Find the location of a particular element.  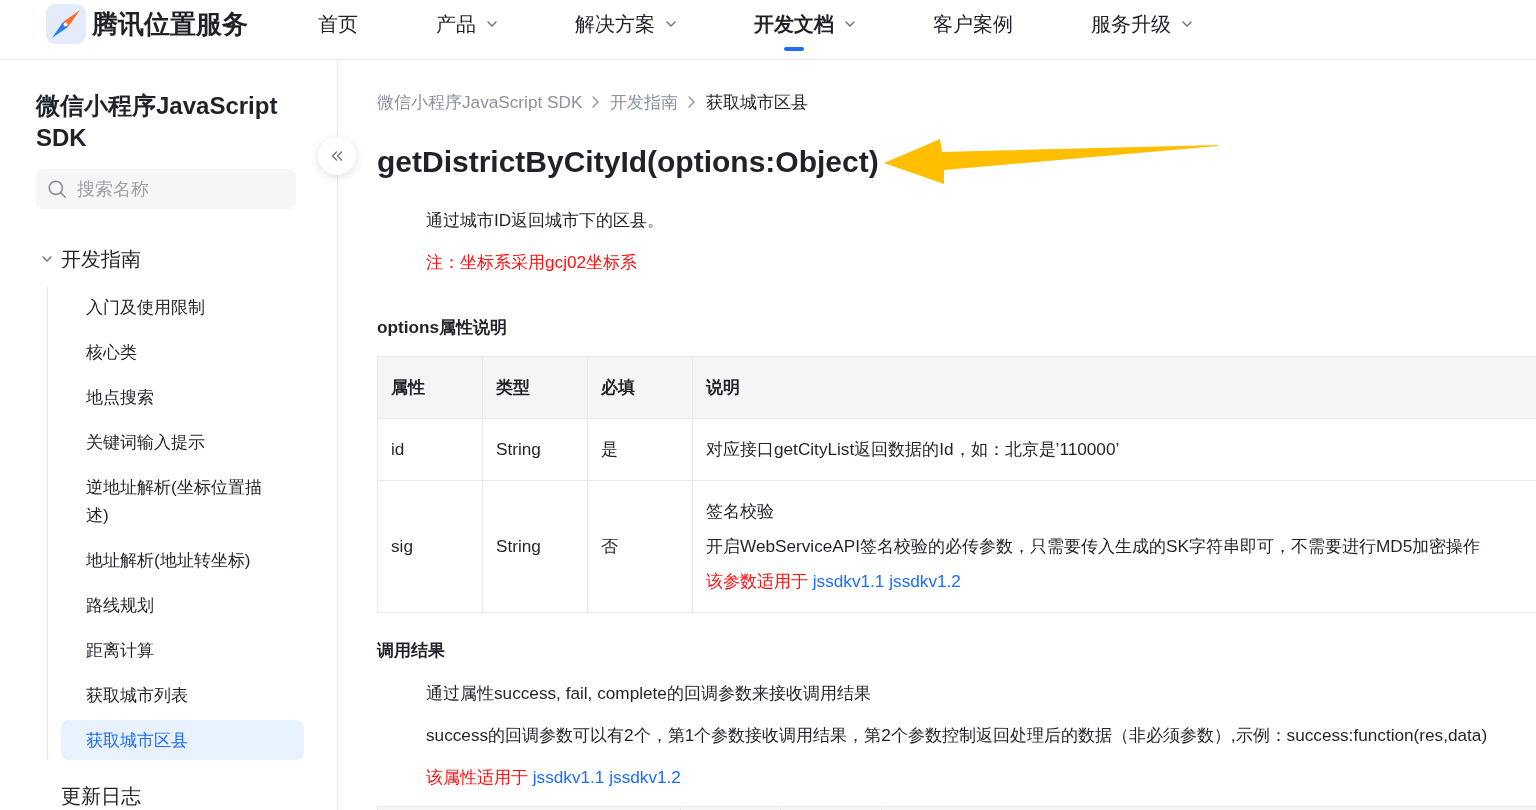

breadcrumb-current: 获取城市区县 is located at coordinates (757, 102).